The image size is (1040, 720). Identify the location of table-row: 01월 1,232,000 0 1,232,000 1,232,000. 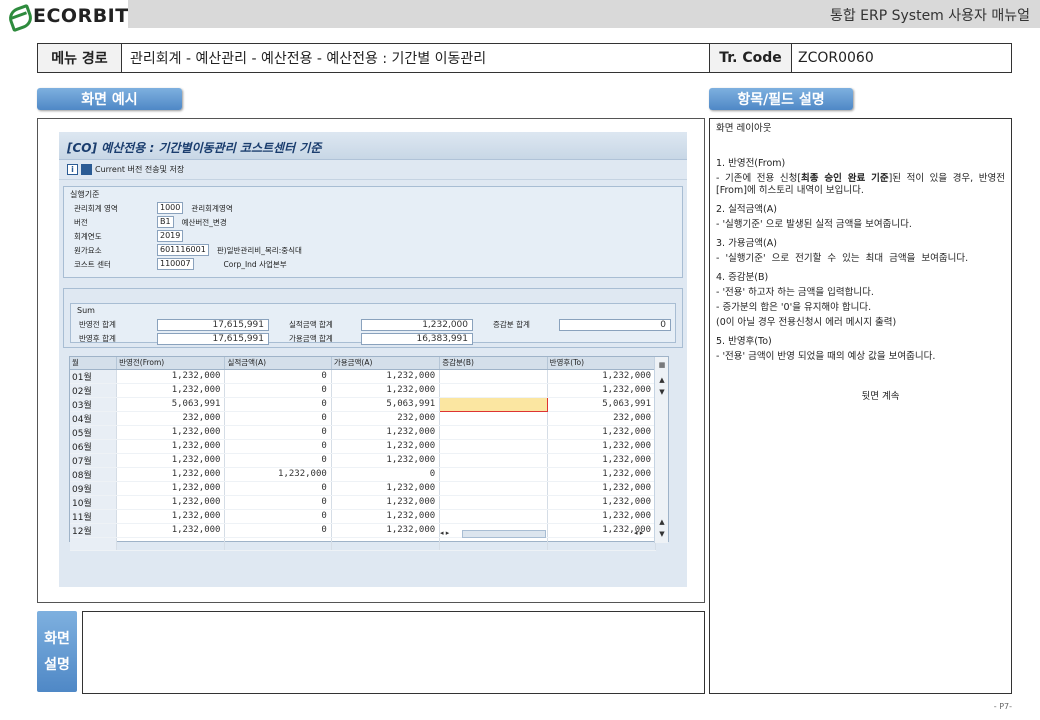
(363, 376).